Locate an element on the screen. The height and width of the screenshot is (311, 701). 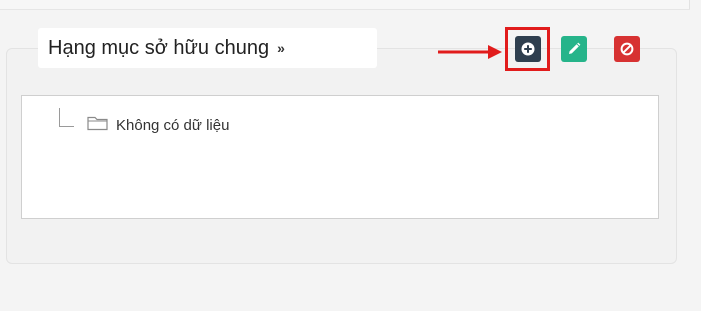
top-strip-edge is located at coordinates (689, 4).